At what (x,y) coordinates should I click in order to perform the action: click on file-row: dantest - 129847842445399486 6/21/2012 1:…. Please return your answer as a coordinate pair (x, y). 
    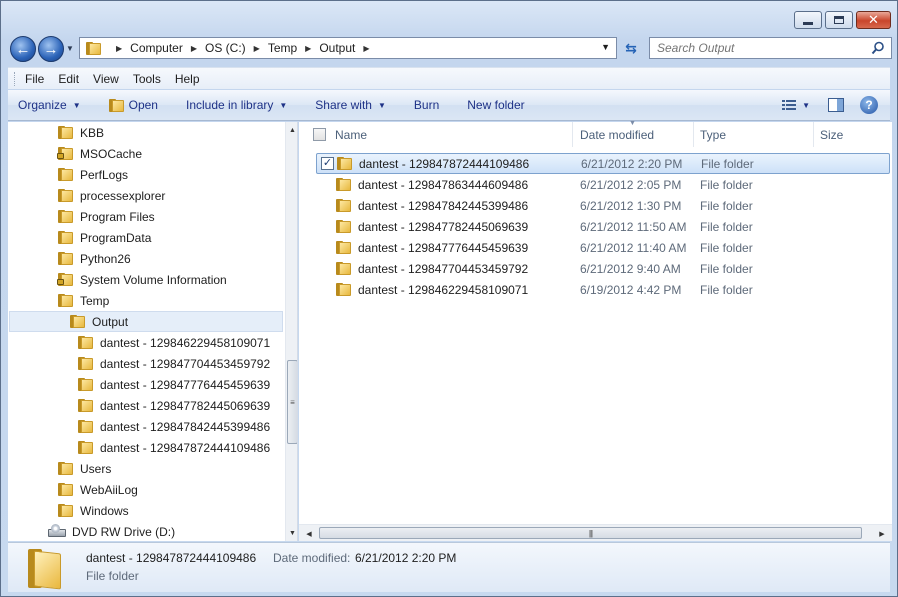
    Looking at the image, I should click on (603, 205).